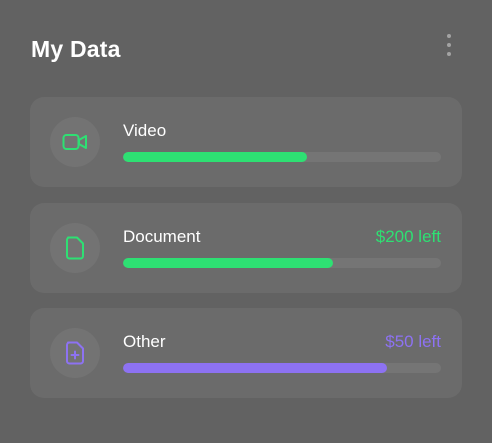 This screenshot has height=443, width=492. I want to click on file-plus-icon, so click(75, 353).